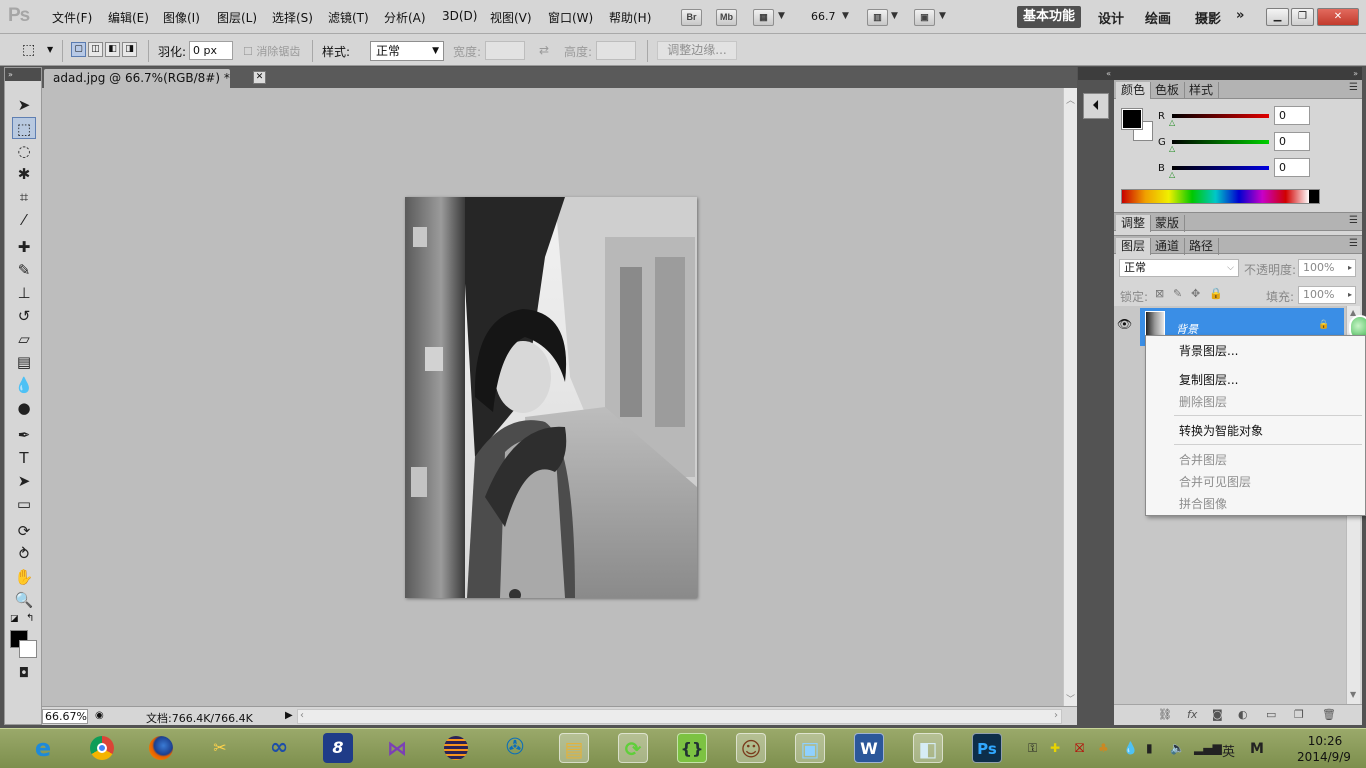  What do you see at coordinates (1124, 324) in the screenshot?
I see `visibility-eye-icon: 👁` at bounding box center [1124, 324].